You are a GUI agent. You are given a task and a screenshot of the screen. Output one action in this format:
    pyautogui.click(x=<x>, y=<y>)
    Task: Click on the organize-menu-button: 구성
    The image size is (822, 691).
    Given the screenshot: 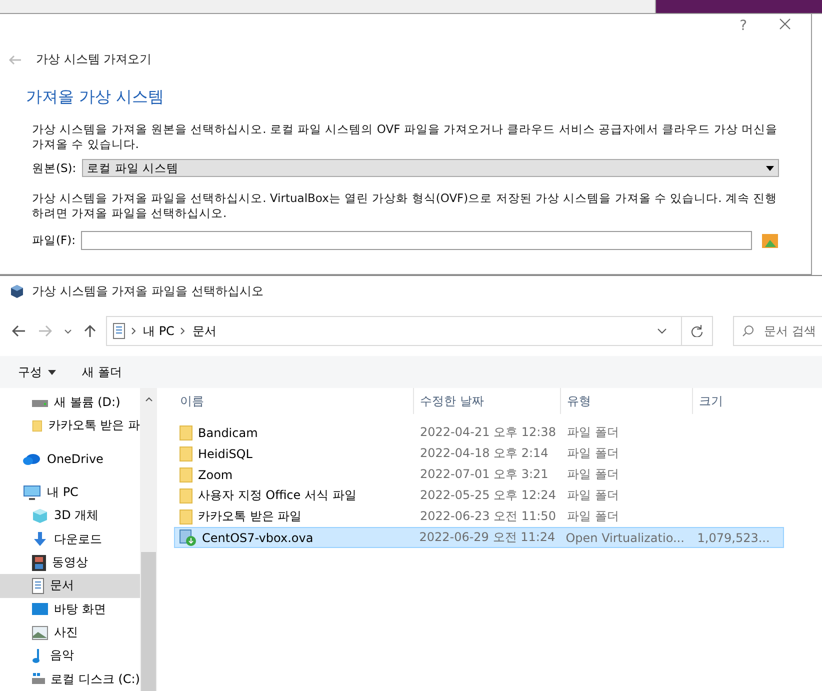 What is the action you would take?
    pyautogui.click(x=37, y=372)
    